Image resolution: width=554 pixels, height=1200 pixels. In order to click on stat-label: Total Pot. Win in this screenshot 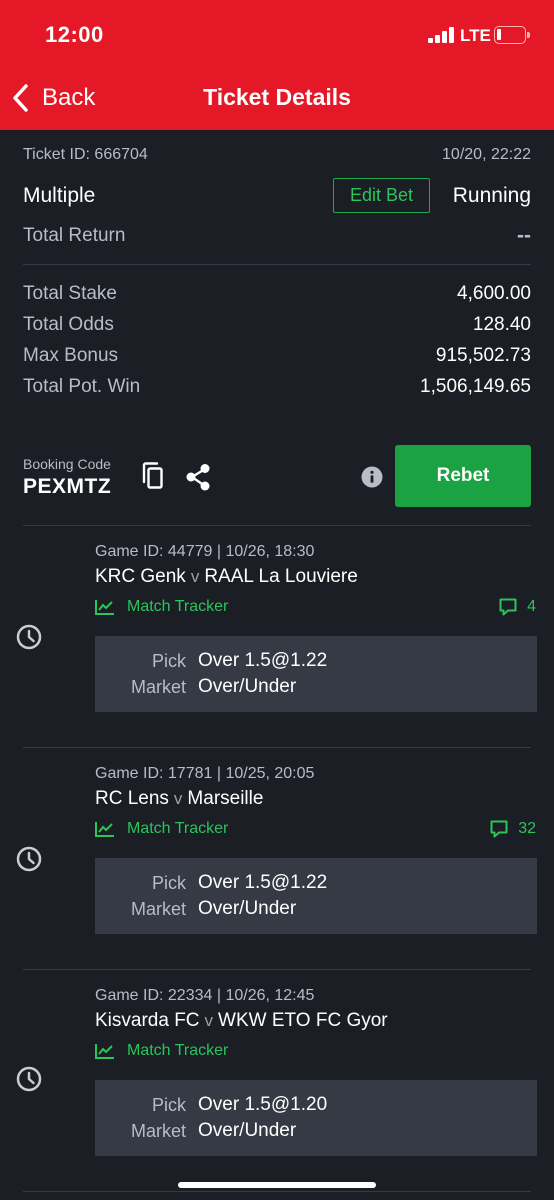, I will do `click(82, 386)`.